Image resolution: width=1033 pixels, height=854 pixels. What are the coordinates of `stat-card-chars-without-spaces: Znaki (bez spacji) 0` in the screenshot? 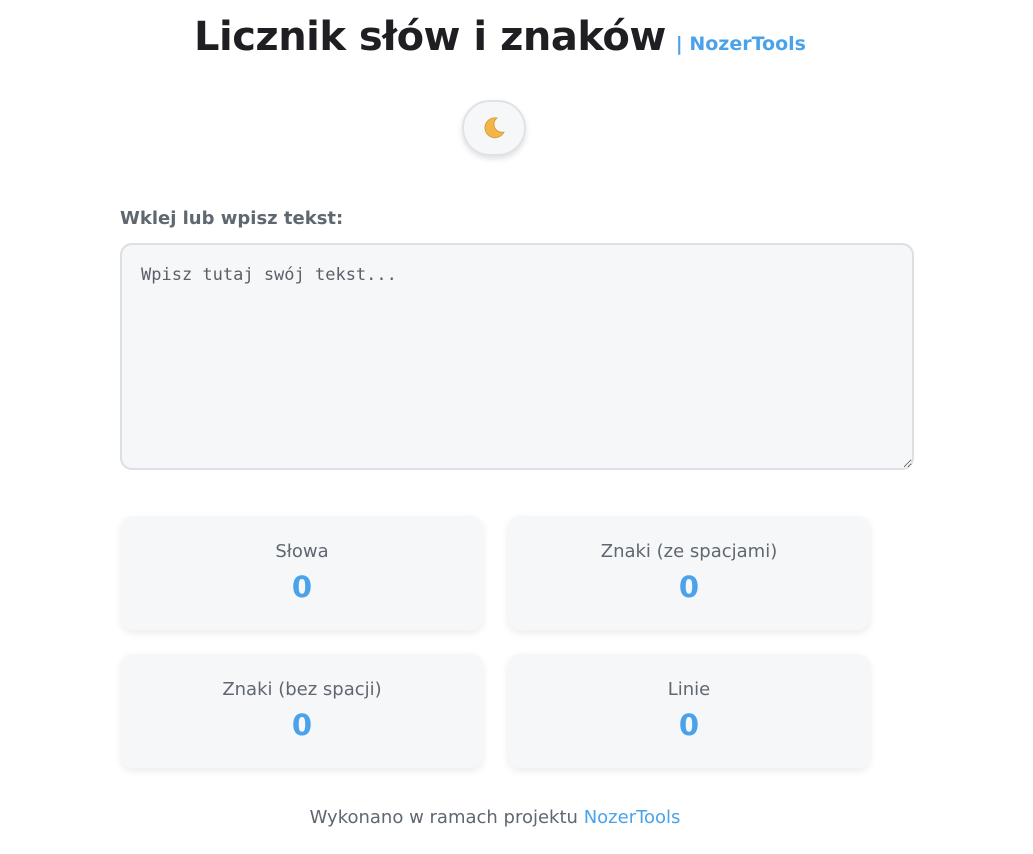 It's located at (302, 711).